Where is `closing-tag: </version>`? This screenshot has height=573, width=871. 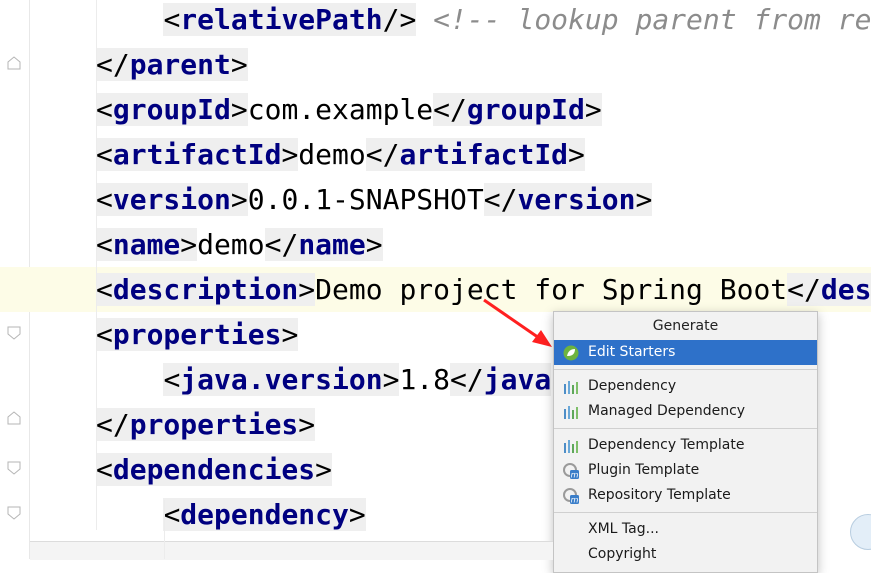 closing-tag: </version> is located at coordinates (568, 199).